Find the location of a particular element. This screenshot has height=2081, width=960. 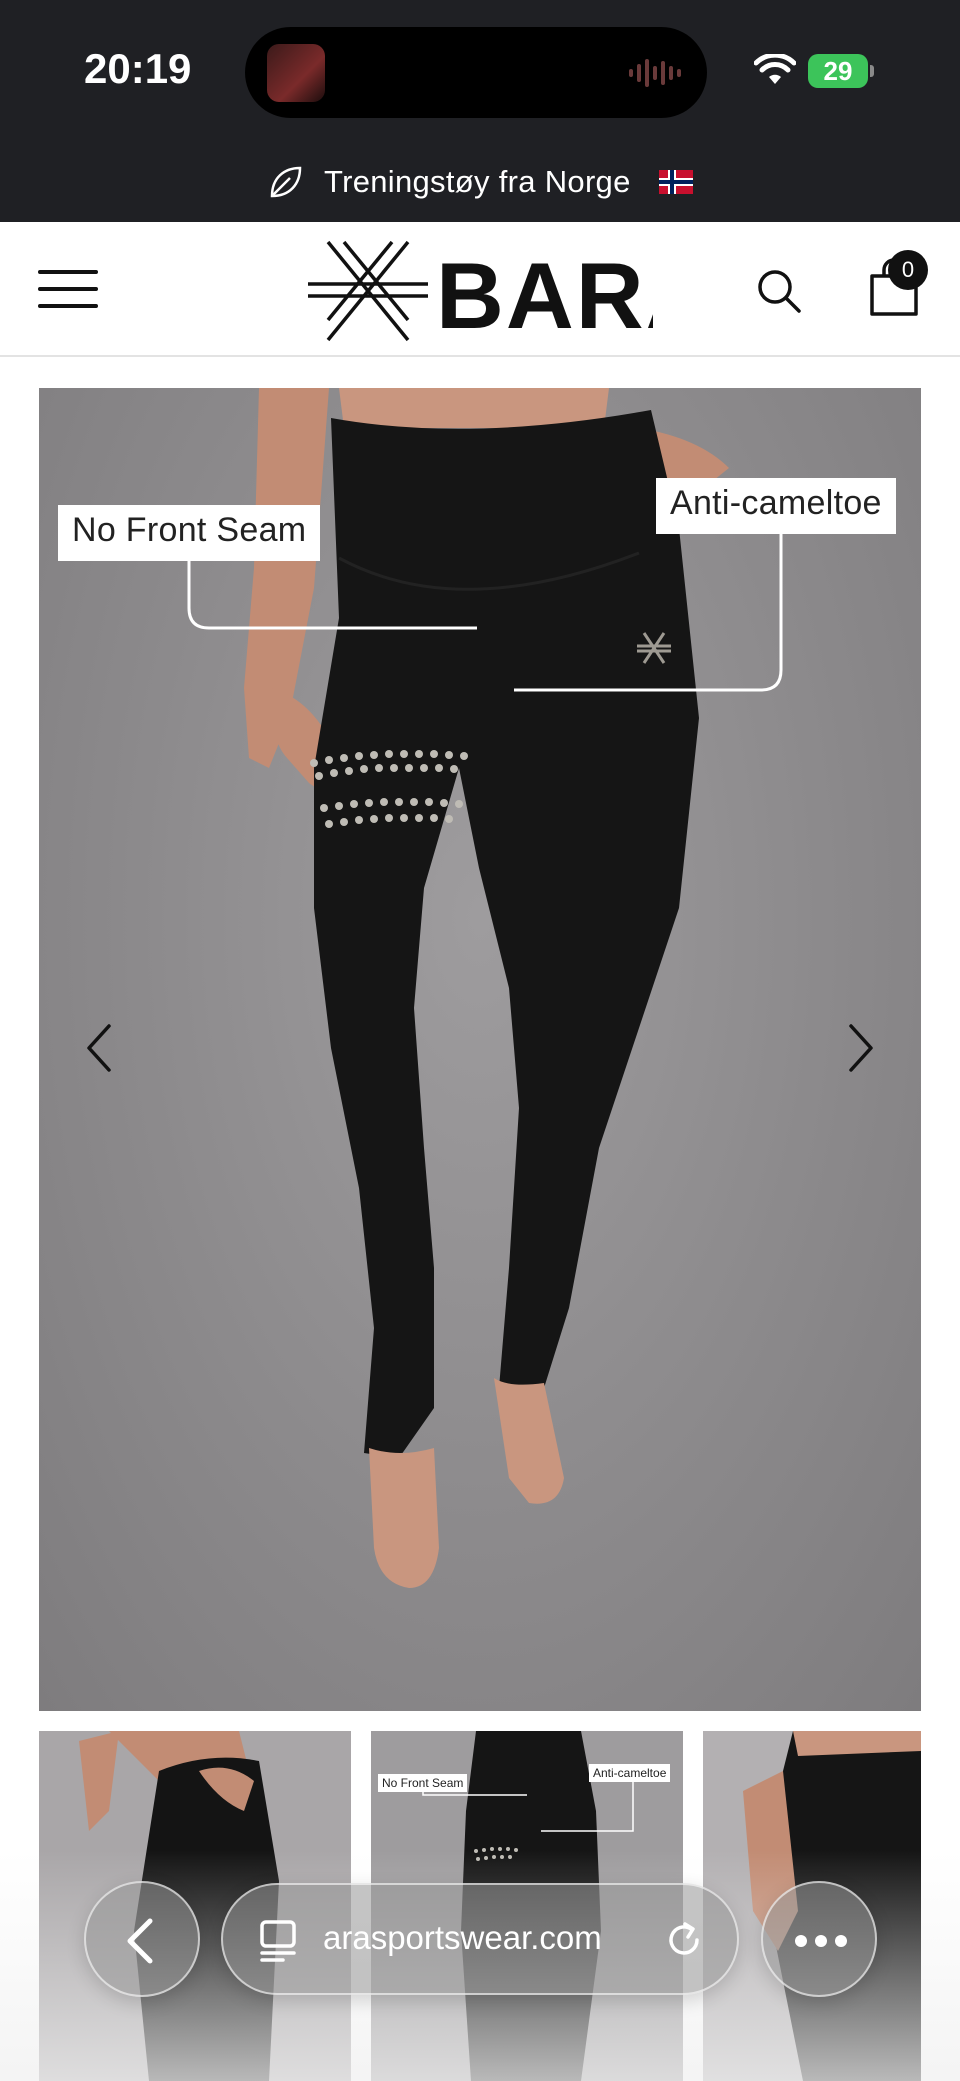

tabs-icon is located at coordinates (279, 1941).